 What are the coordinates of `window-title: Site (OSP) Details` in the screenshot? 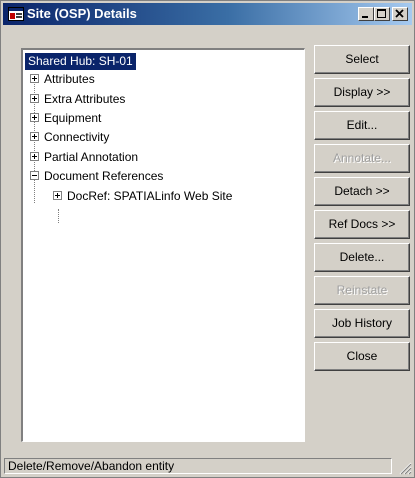 It's located at (82, 13).